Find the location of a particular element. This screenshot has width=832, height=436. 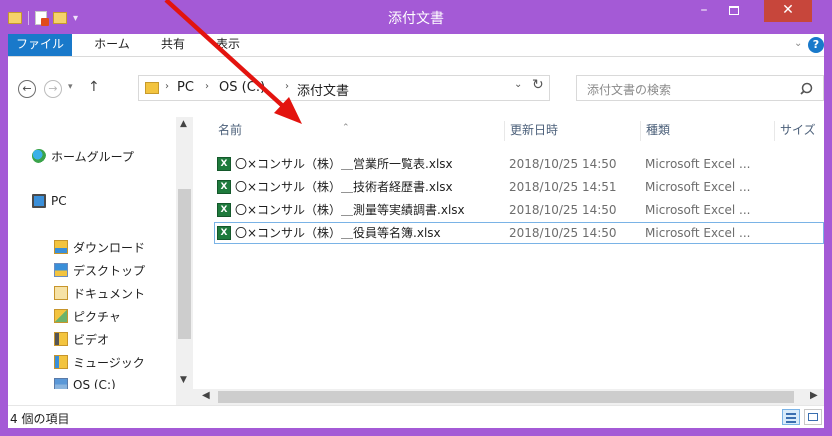

back-button: ← is located at coordinates (27, 89).